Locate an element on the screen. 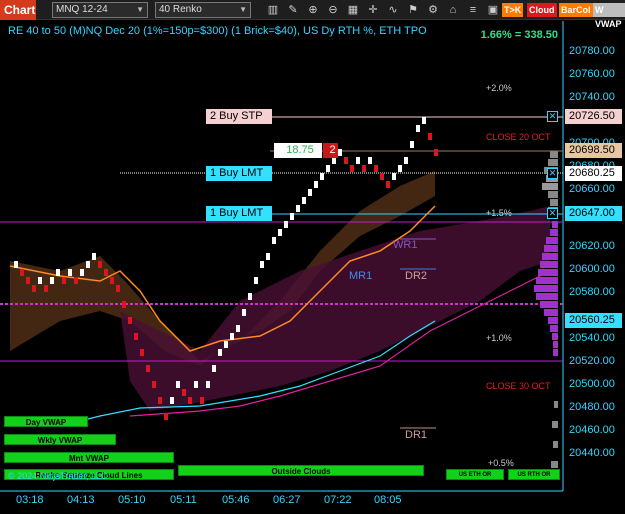  window-linking-icon: ▣ is located at coordinates (493, 10).